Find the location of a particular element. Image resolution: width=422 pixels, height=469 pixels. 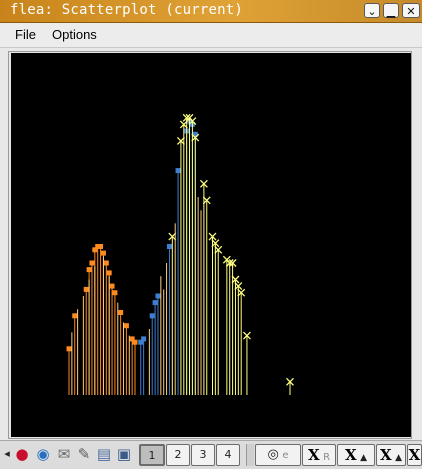

chevron-down-icon: ⌄ is located at coordinates (372, 11).